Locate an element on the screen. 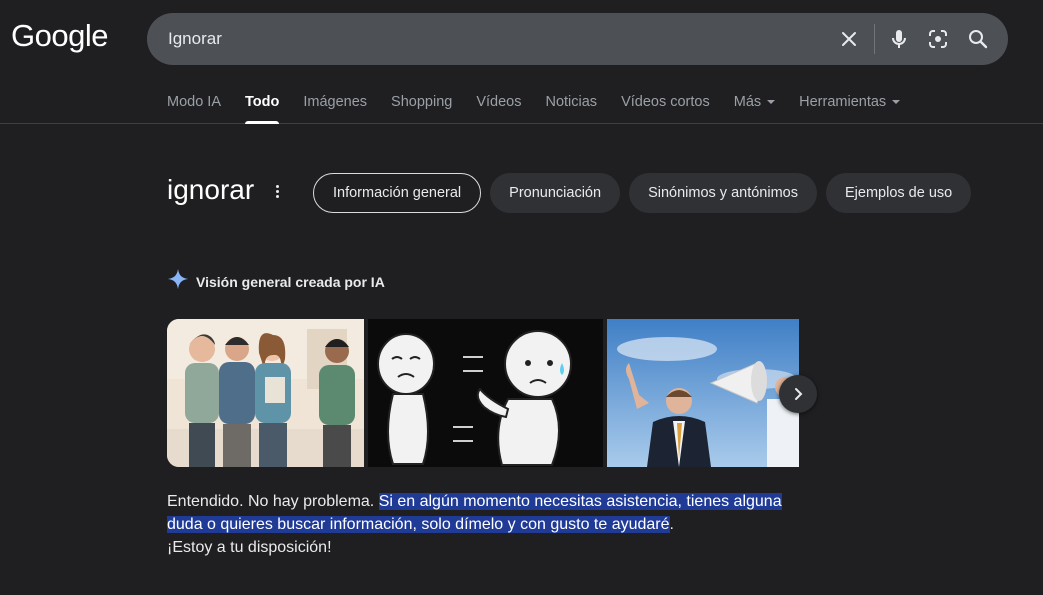 The height and width of the screenshot is (595, 1043). search-icon is located at coordinates (978, 39).